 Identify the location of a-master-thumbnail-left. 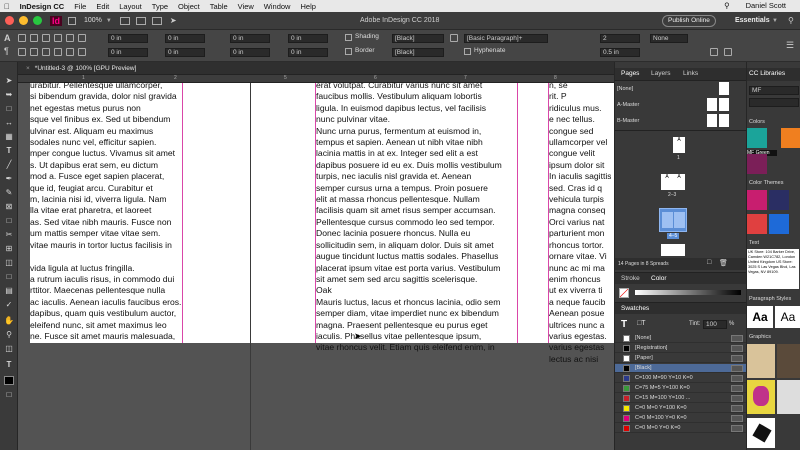
(712, 104).